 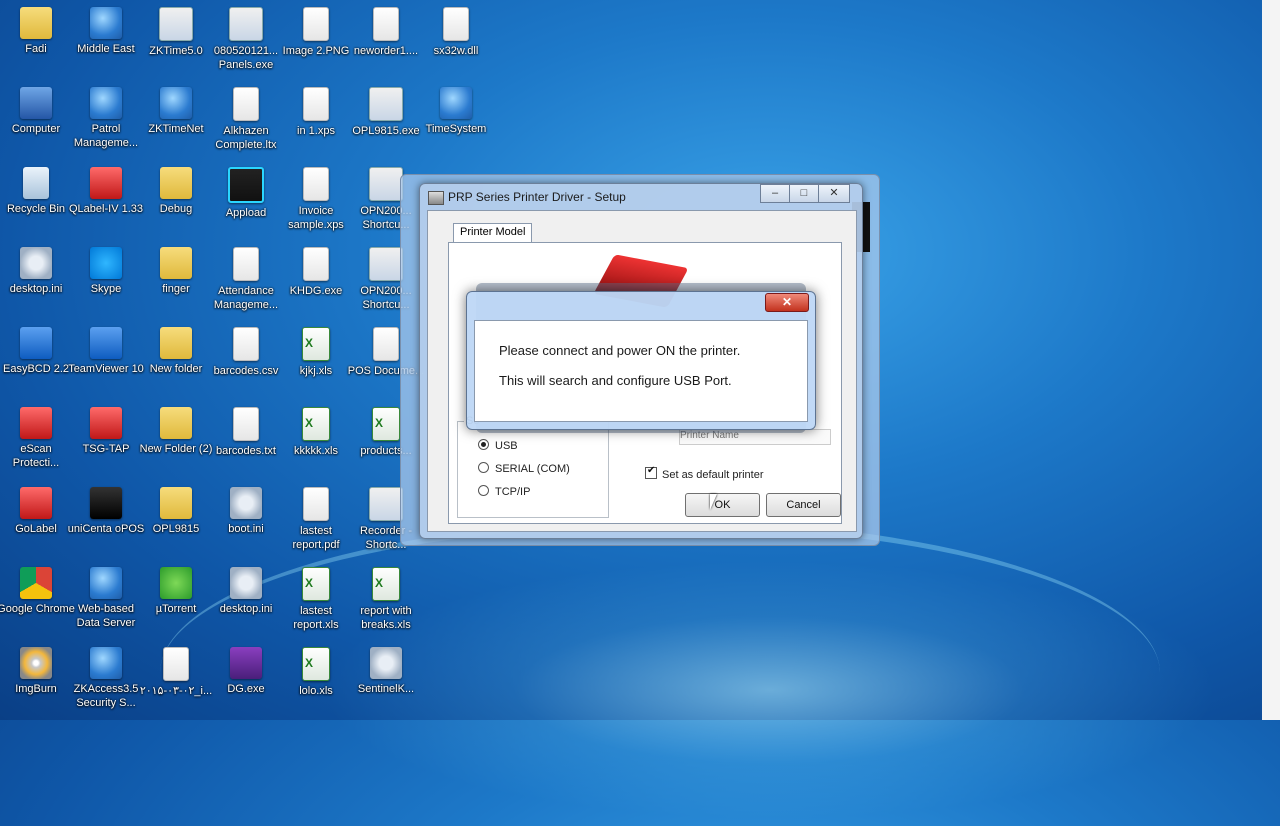 I want to click on utorrent-icon, so click(x=176, y=583).